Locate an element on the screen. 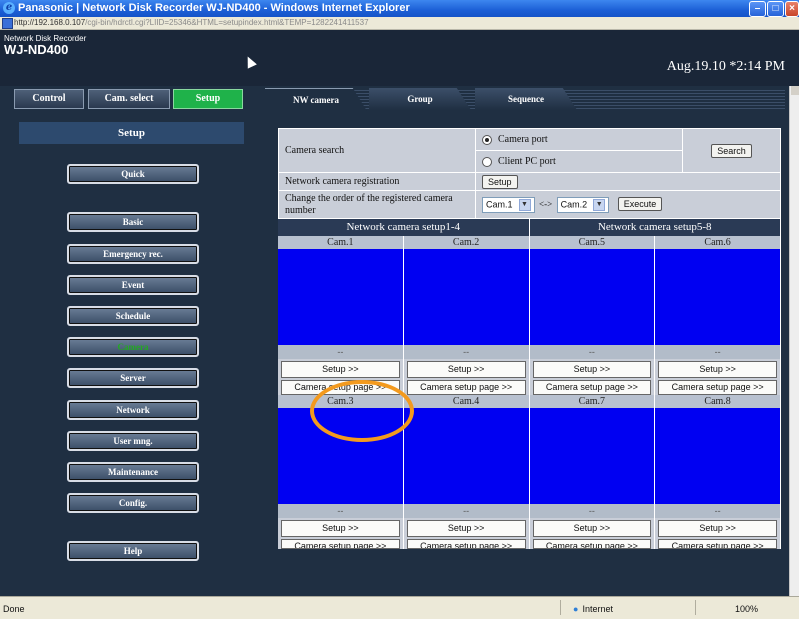 The height and width of the screenshot is (619, 799). mode-tabs: Control Cam. select Setup is located at coordinates (129, 99).